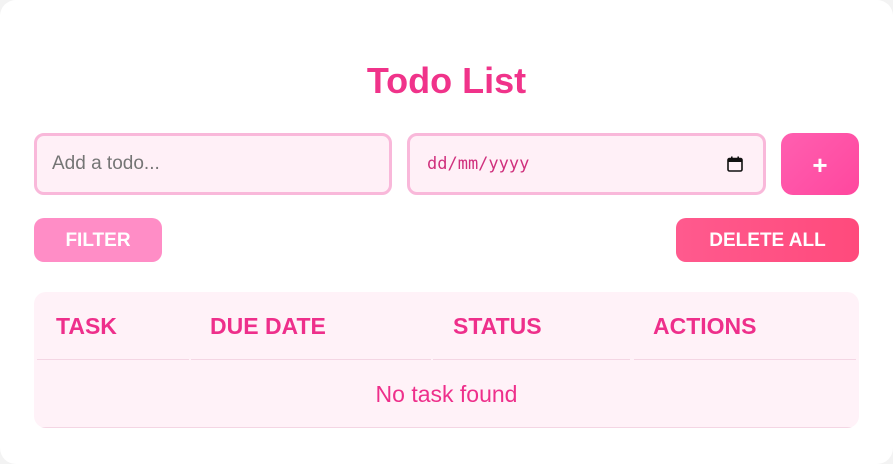 The height and width of the screenshot is (464, 893). Describe the element at coordinates (268, 326) in the screenshot. I see `column-header-due-date: DUE DATE` at that location.